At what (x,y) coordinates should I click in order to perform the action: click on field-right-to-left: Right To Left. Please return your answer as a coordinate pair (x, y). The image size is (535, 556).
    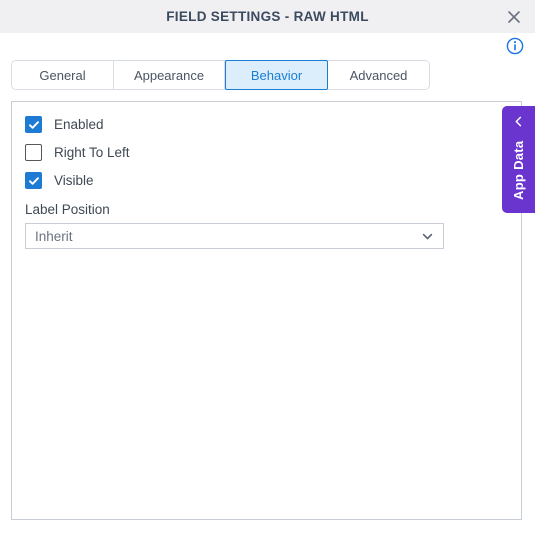
    Looking at the image, I should click on (77, 152).